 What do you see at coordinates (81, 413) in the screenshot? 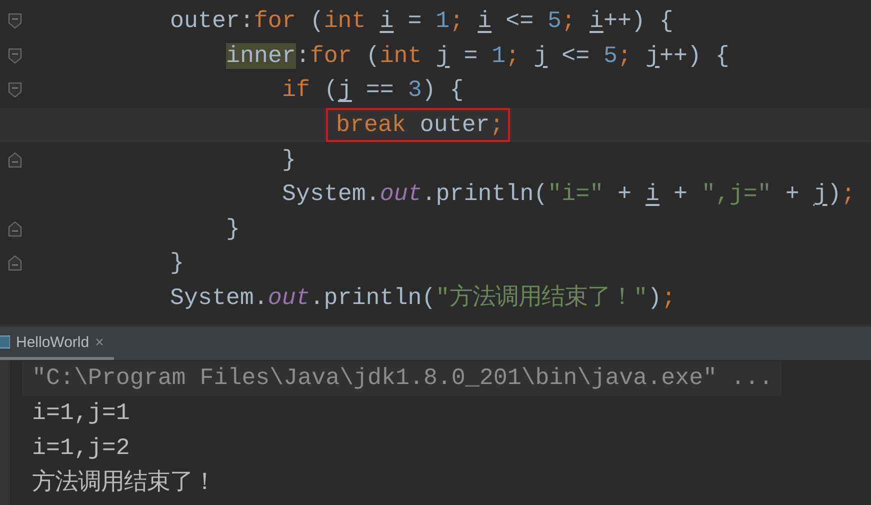
I see `console-line: i=1,j=1` at bounding box center [81, 413].